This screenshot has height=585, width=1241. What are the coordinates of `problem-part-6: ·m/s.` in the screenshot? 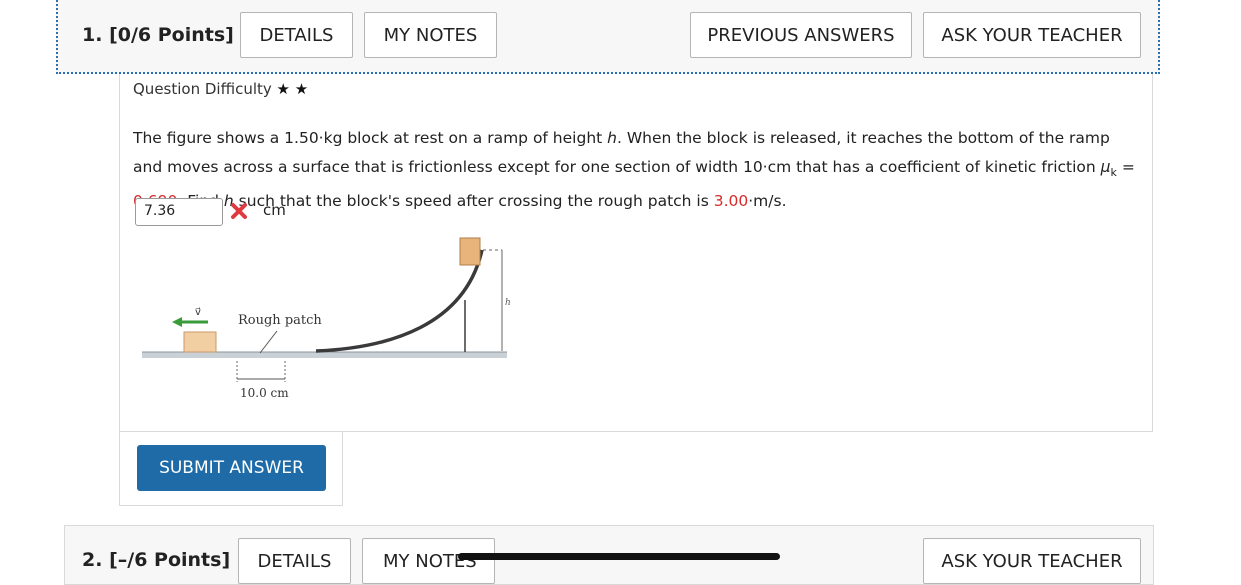 It's located at (767, 201).